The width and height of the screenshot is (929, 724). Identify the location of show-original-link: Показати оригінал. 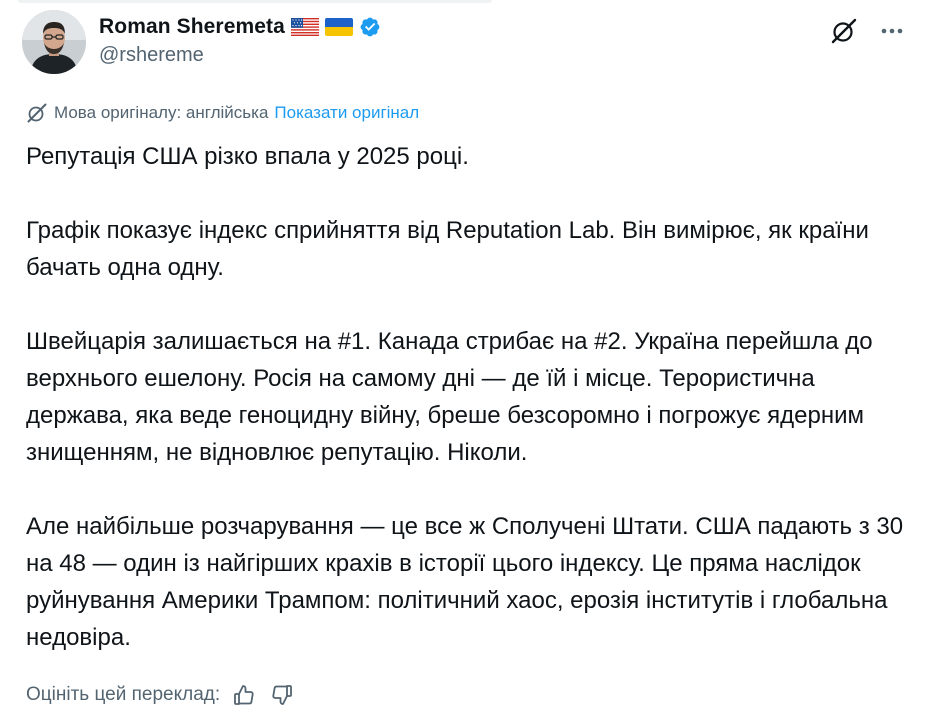
(346, 113).